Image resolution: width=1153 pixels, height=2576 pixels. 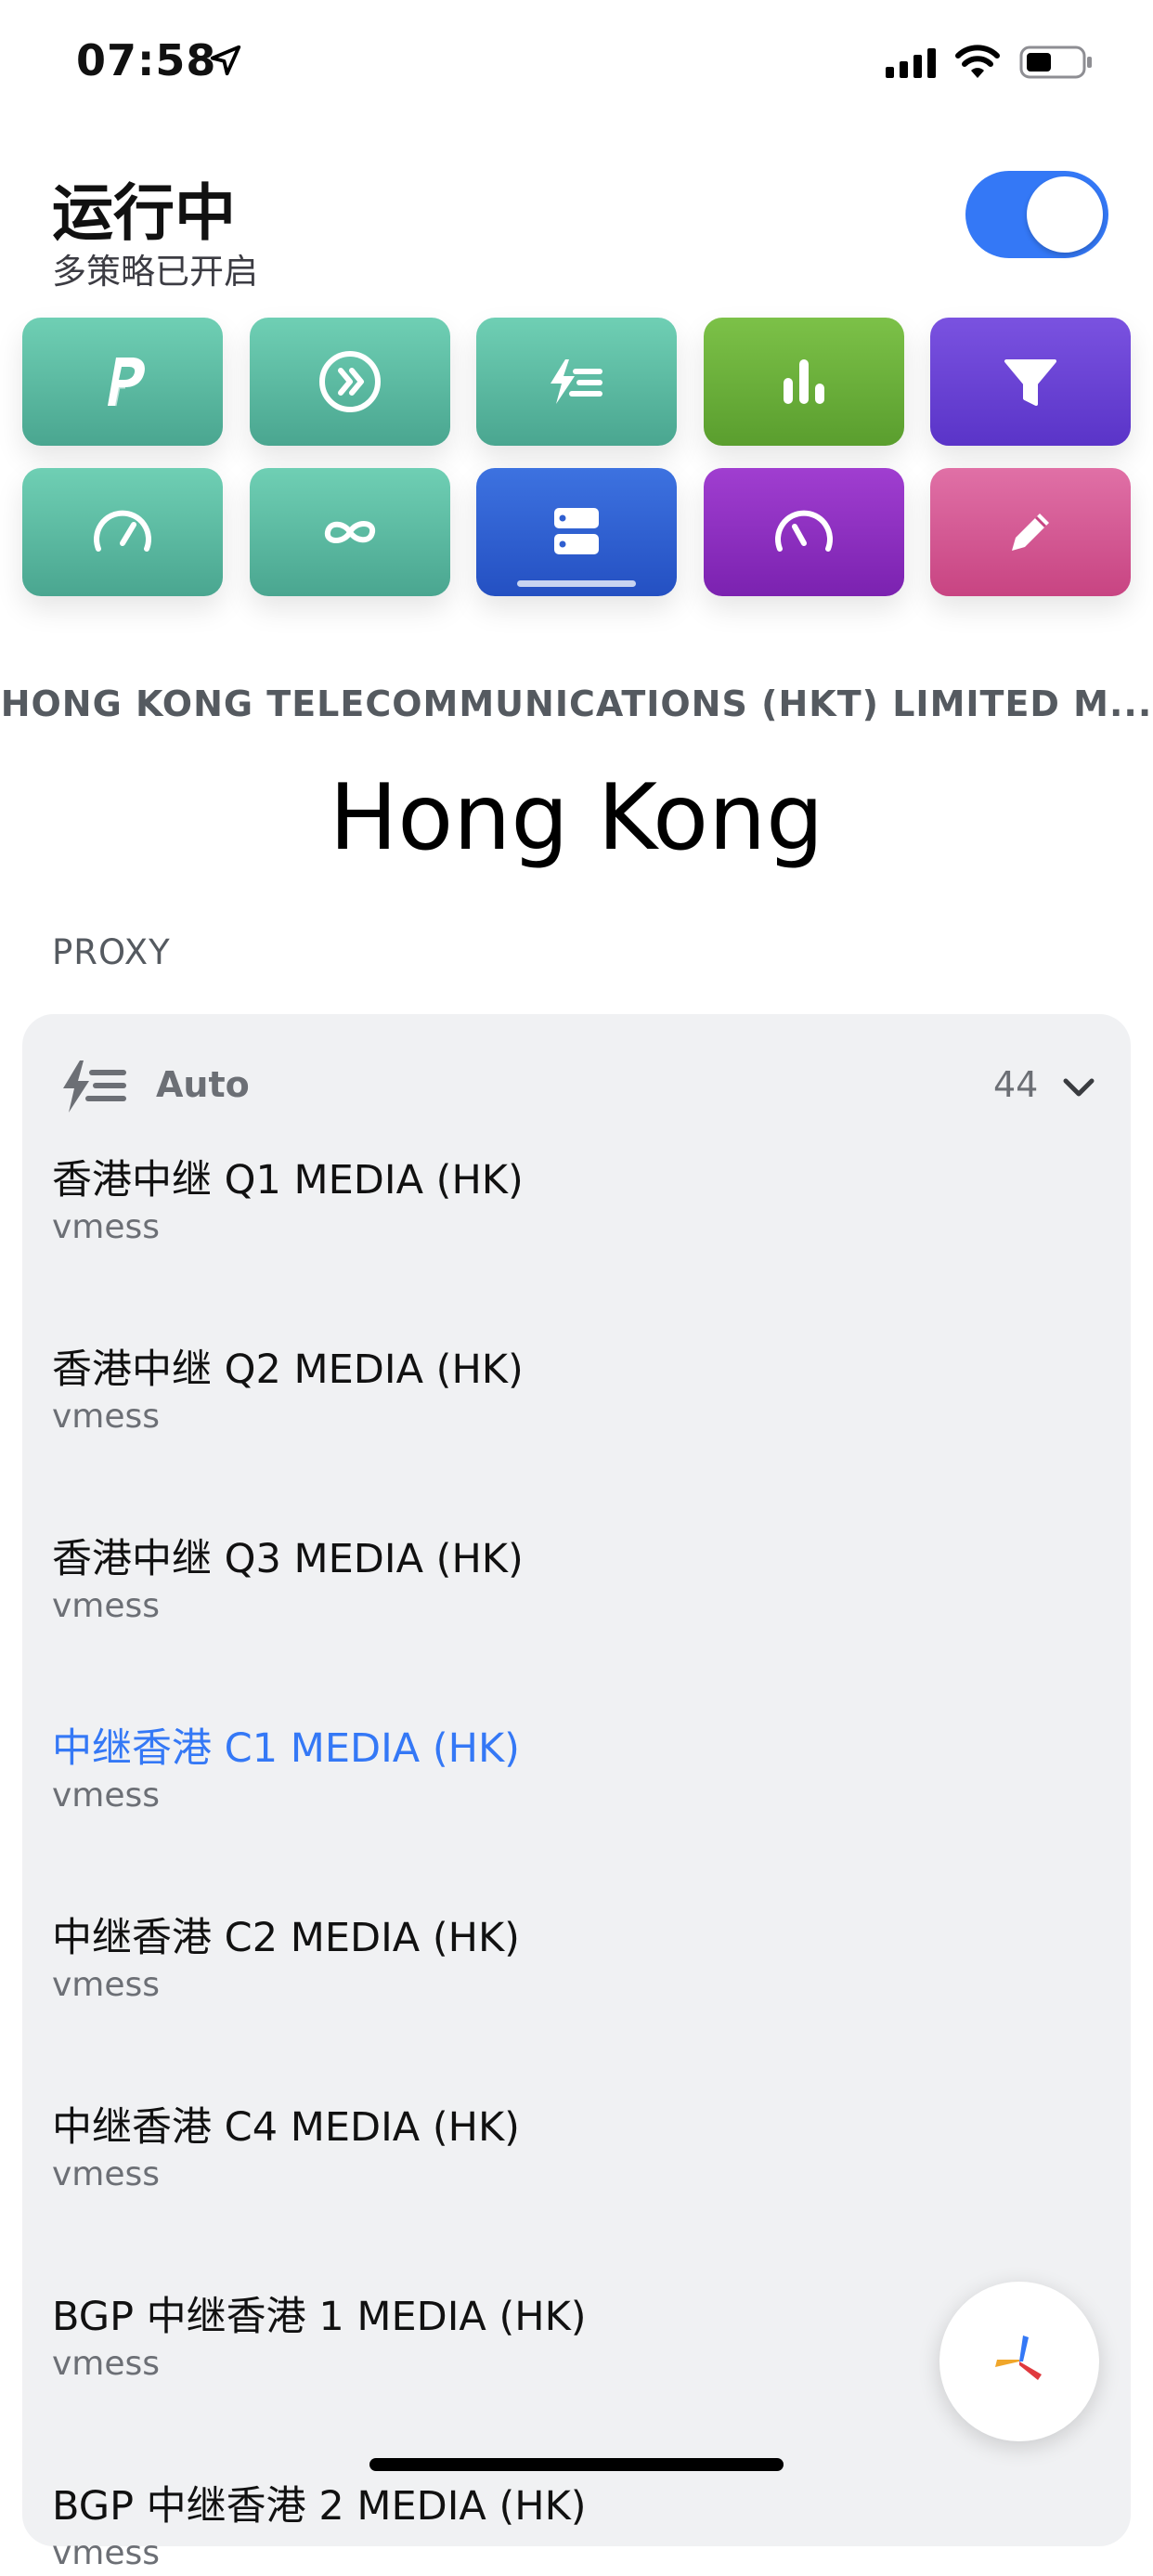 I want to click on proxy-name: 香港中继 Q1 MEDIA (HK), so click(x=288, y=1180).